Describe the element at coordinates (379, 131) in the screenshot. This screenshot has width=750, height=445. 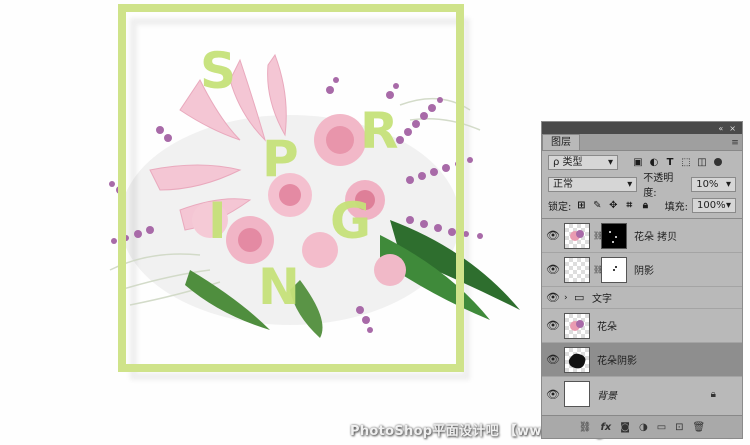
I see `letter-r: R` at that location.